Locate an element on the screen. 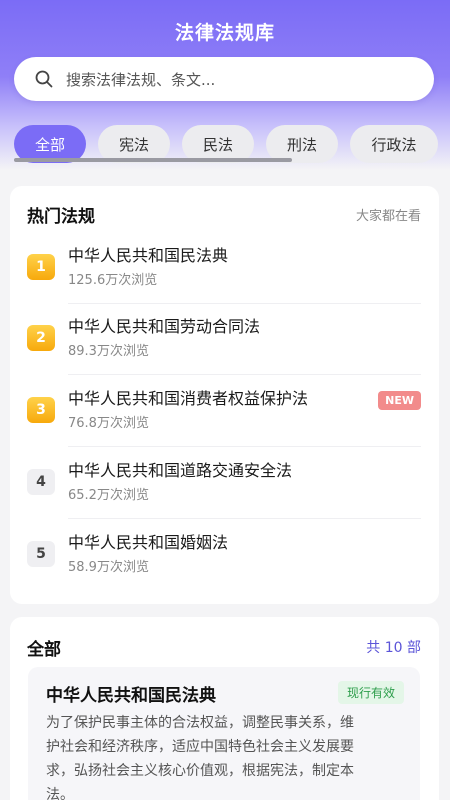 This screenshot has height=800, width=450. law-name: 中华人民共和国道路交通安全法 is located at coordinates (180, 470).